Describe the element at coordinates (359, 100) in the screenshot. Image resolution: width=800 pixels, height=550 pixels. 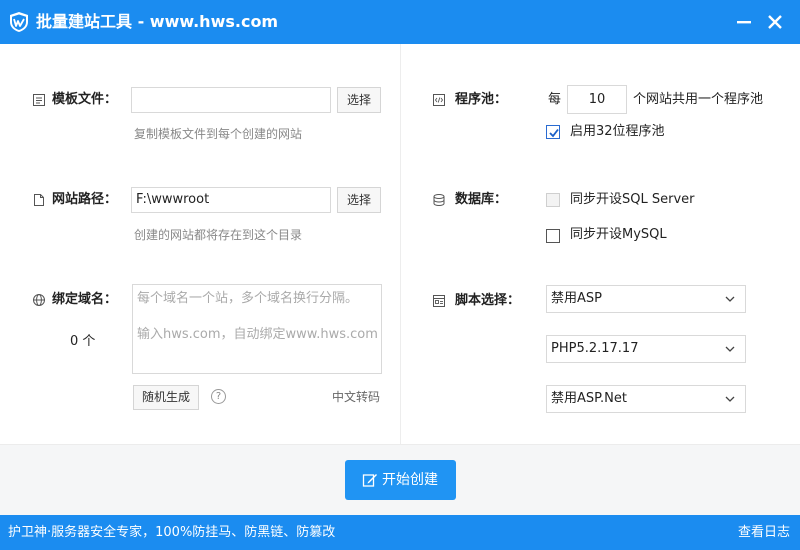
I see `template-select-button: 选择` at that location.